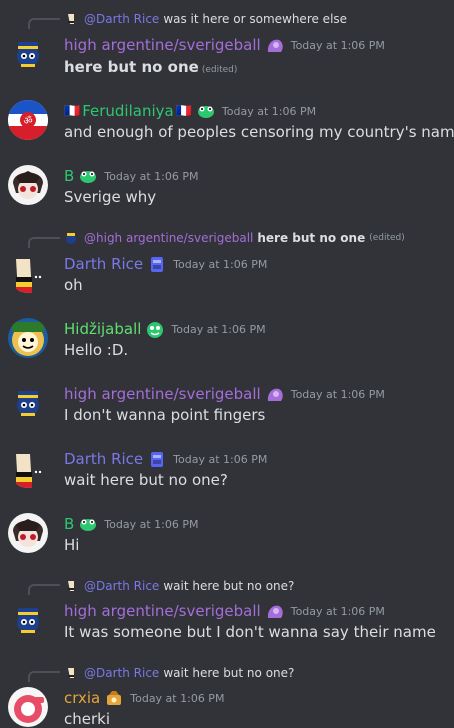 This screenshot has width=454, height=728. Describe the element at coordinates (73, 285) in the screenshot. I see `message-text: oh` at that location.